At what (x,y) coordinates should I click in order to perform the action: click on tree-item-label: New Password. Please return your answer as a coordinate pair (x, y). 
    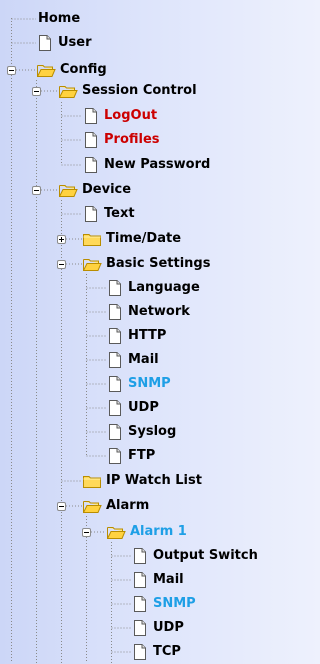
    Looking at the image, I should click on (157, 164).